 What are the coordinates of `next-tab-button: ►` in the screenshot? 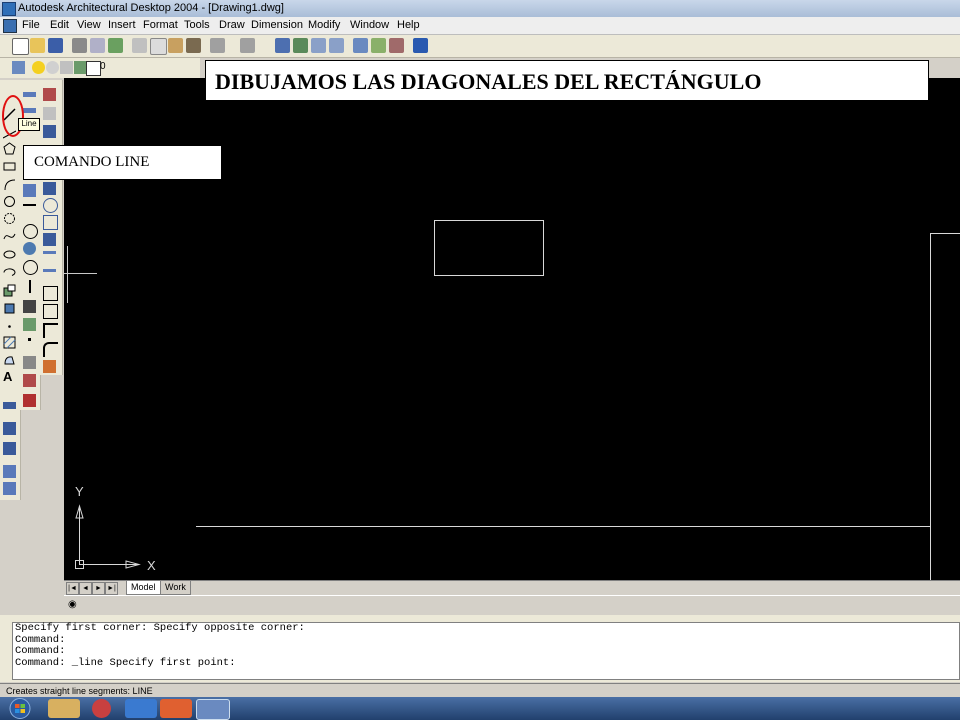 It's located at (98, 588).